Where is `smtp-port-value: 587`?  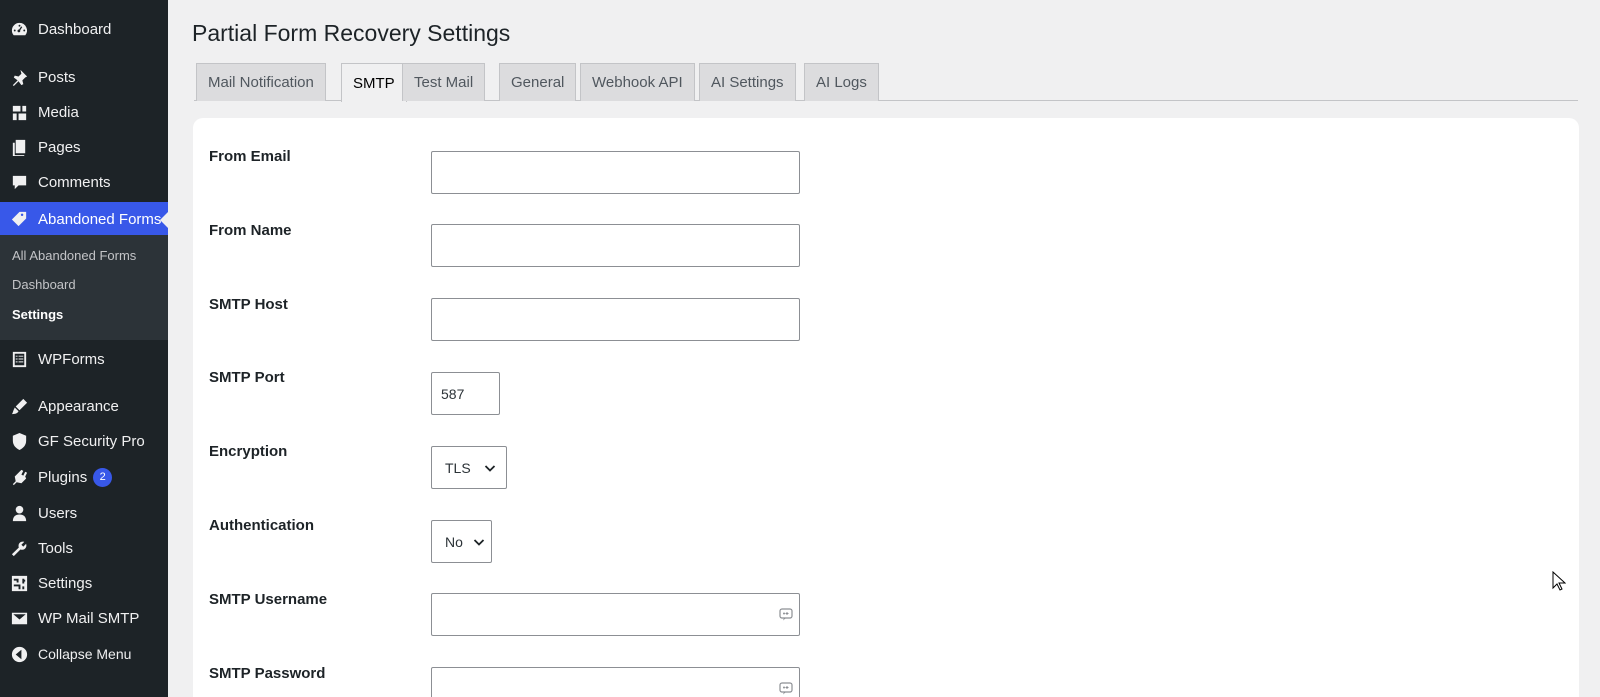 smtp-port-value: 587 is located at coordinates (453, 393).